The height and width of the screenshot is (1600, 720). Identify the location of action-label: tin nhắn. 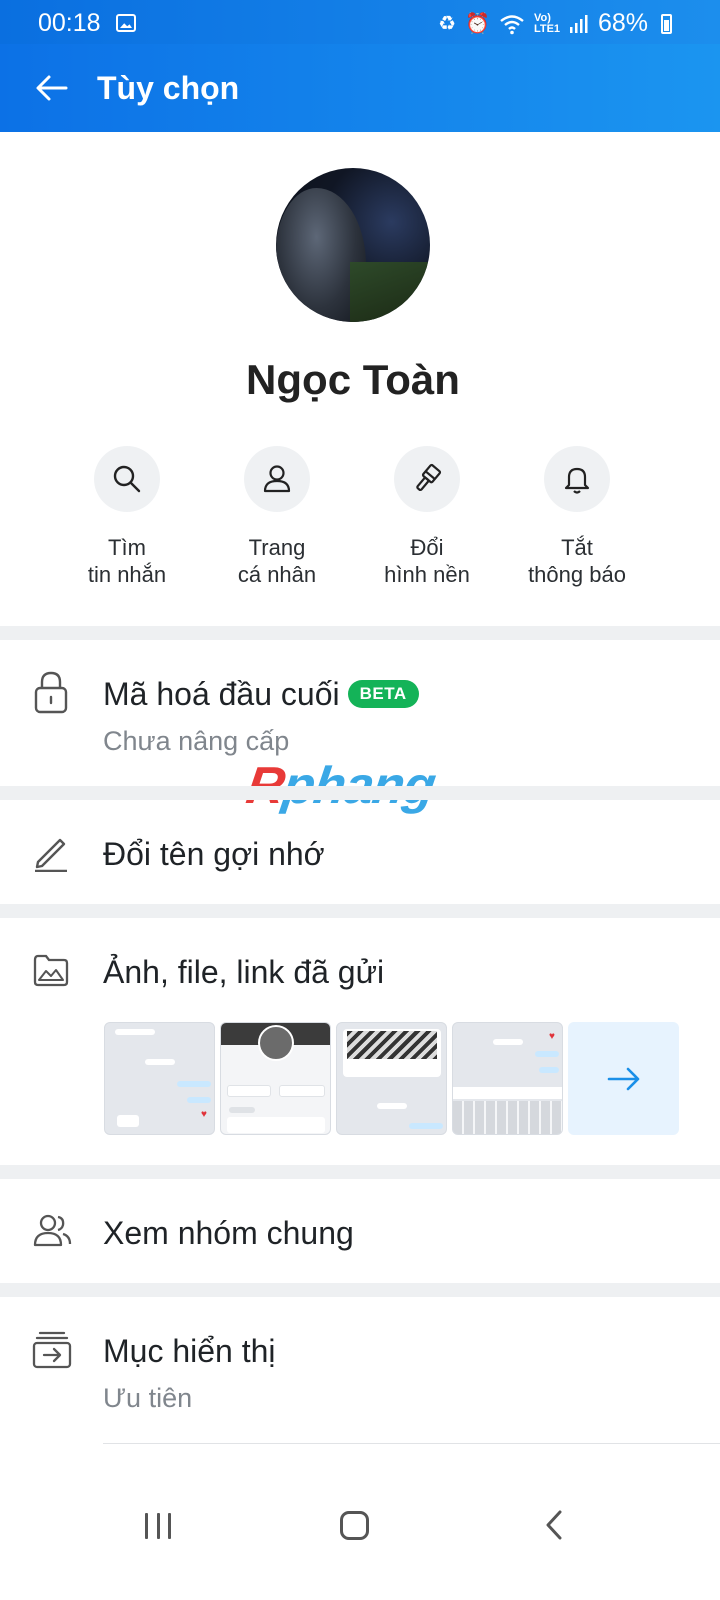
(127, 574).